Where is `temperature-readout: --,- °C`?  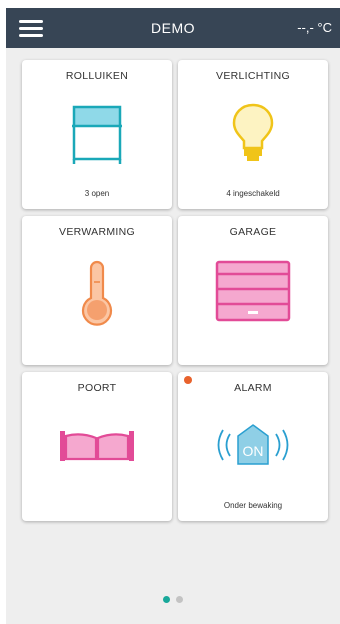 temperature-readout: --,- °C is located at coordinates (314, 27).